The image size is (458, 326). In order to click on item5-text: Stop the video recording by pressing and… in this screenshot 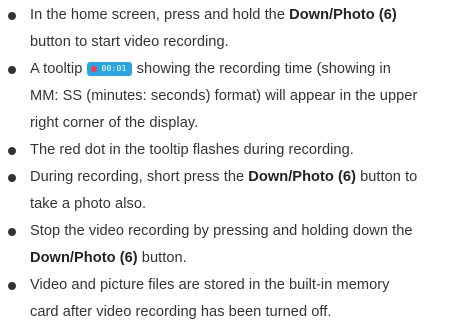, I will do `click(221, 231)`.